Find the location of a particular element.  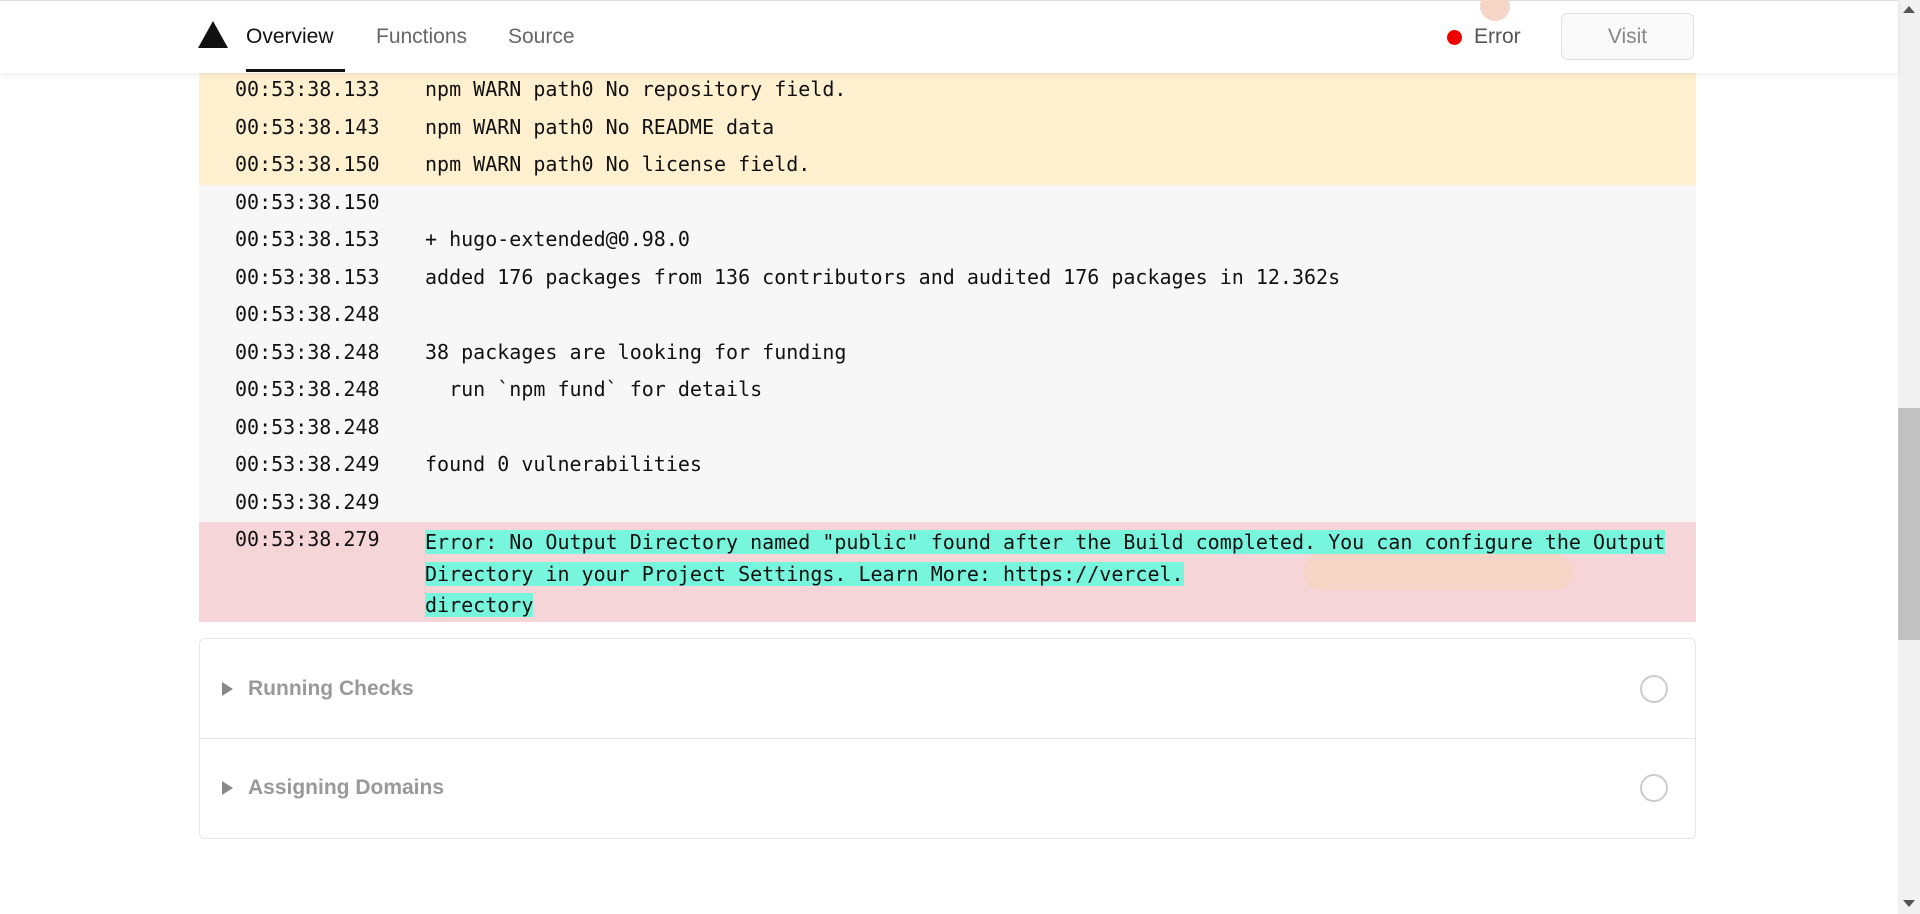

log-row: 00:53:38.153 + hugo-extended@0.98.0 is located at coordinates (947, 241).